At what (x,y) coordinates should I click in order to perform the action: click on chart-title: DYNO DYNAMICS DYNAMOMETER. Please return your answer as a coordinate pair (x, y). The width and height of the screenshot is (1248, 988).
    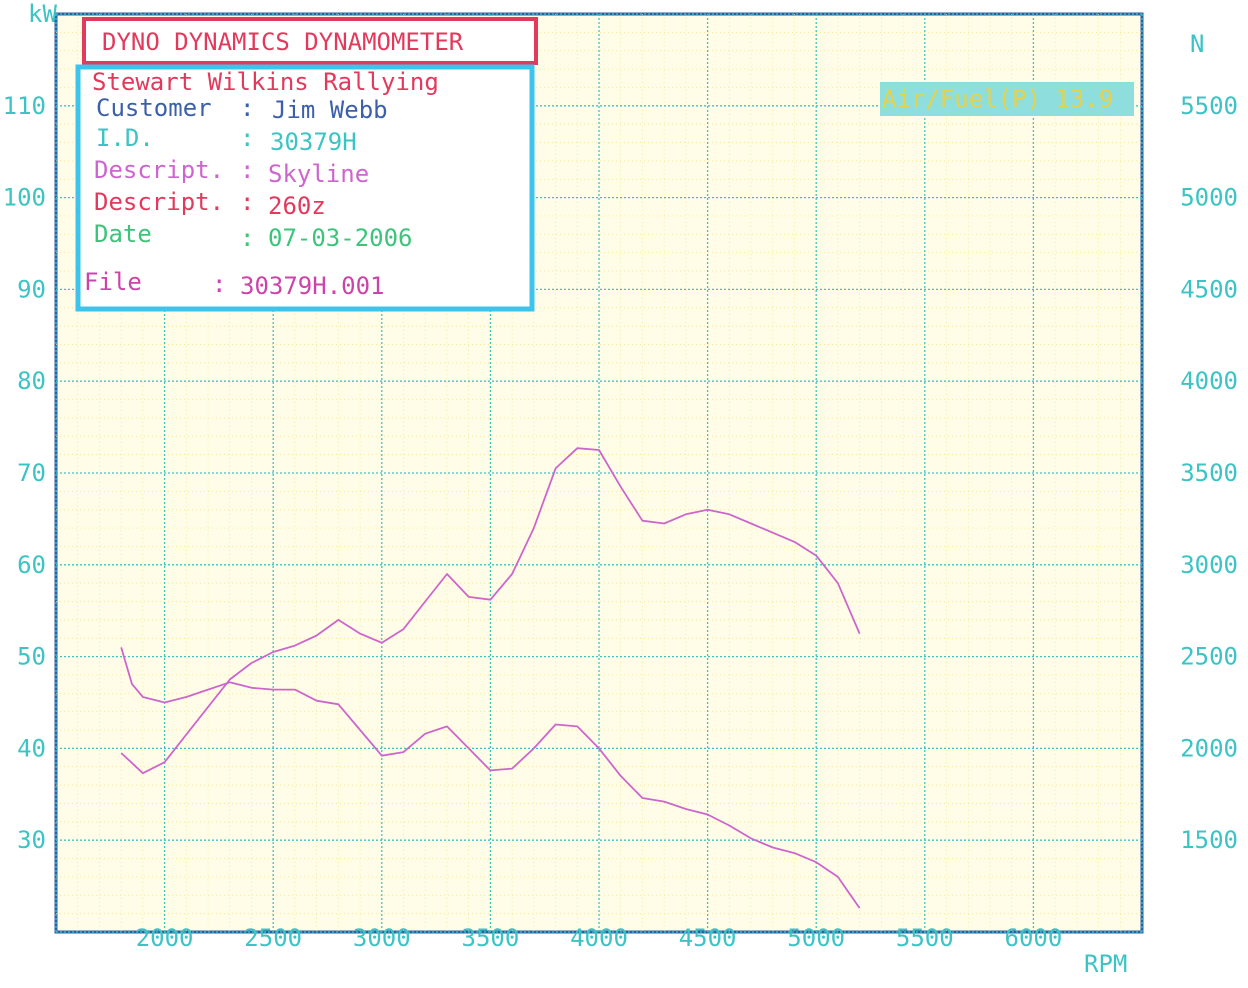
    Looking at the image, I should click on (283, 42).